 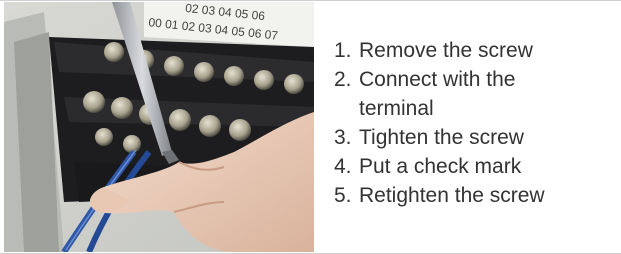 I want to click on list-item: 5. Retighten the screw, so click(x=476, y=195).